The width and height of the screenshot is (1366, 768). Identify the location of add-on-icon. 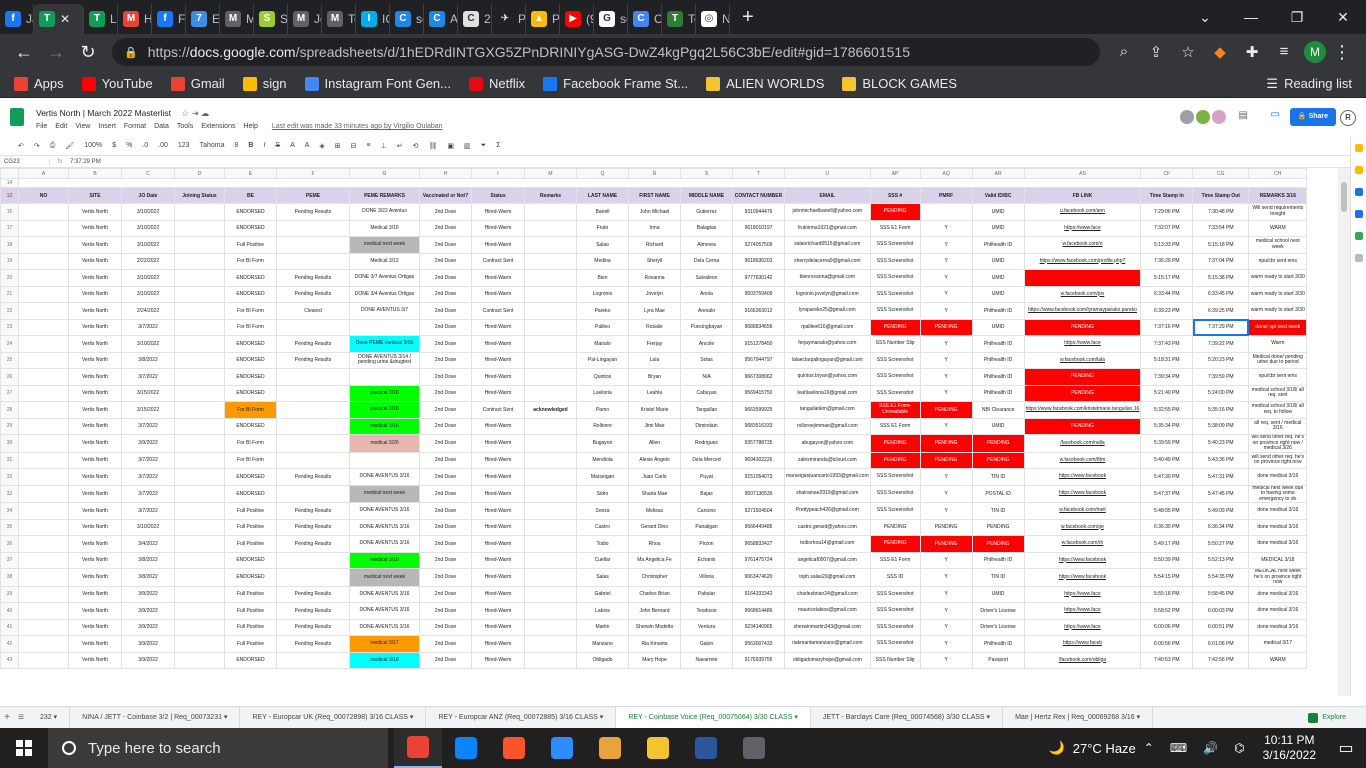
(1358, 258).